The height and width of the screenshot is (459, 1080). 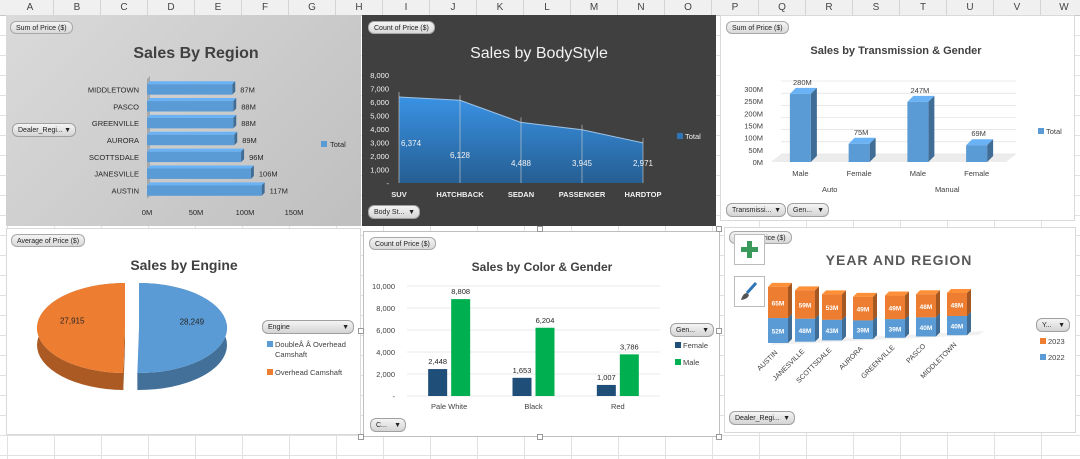 What do you see at coordinates (594, 7) in the screenshot?
I see `column-letter-M: M` at bounding box center [594, 7].